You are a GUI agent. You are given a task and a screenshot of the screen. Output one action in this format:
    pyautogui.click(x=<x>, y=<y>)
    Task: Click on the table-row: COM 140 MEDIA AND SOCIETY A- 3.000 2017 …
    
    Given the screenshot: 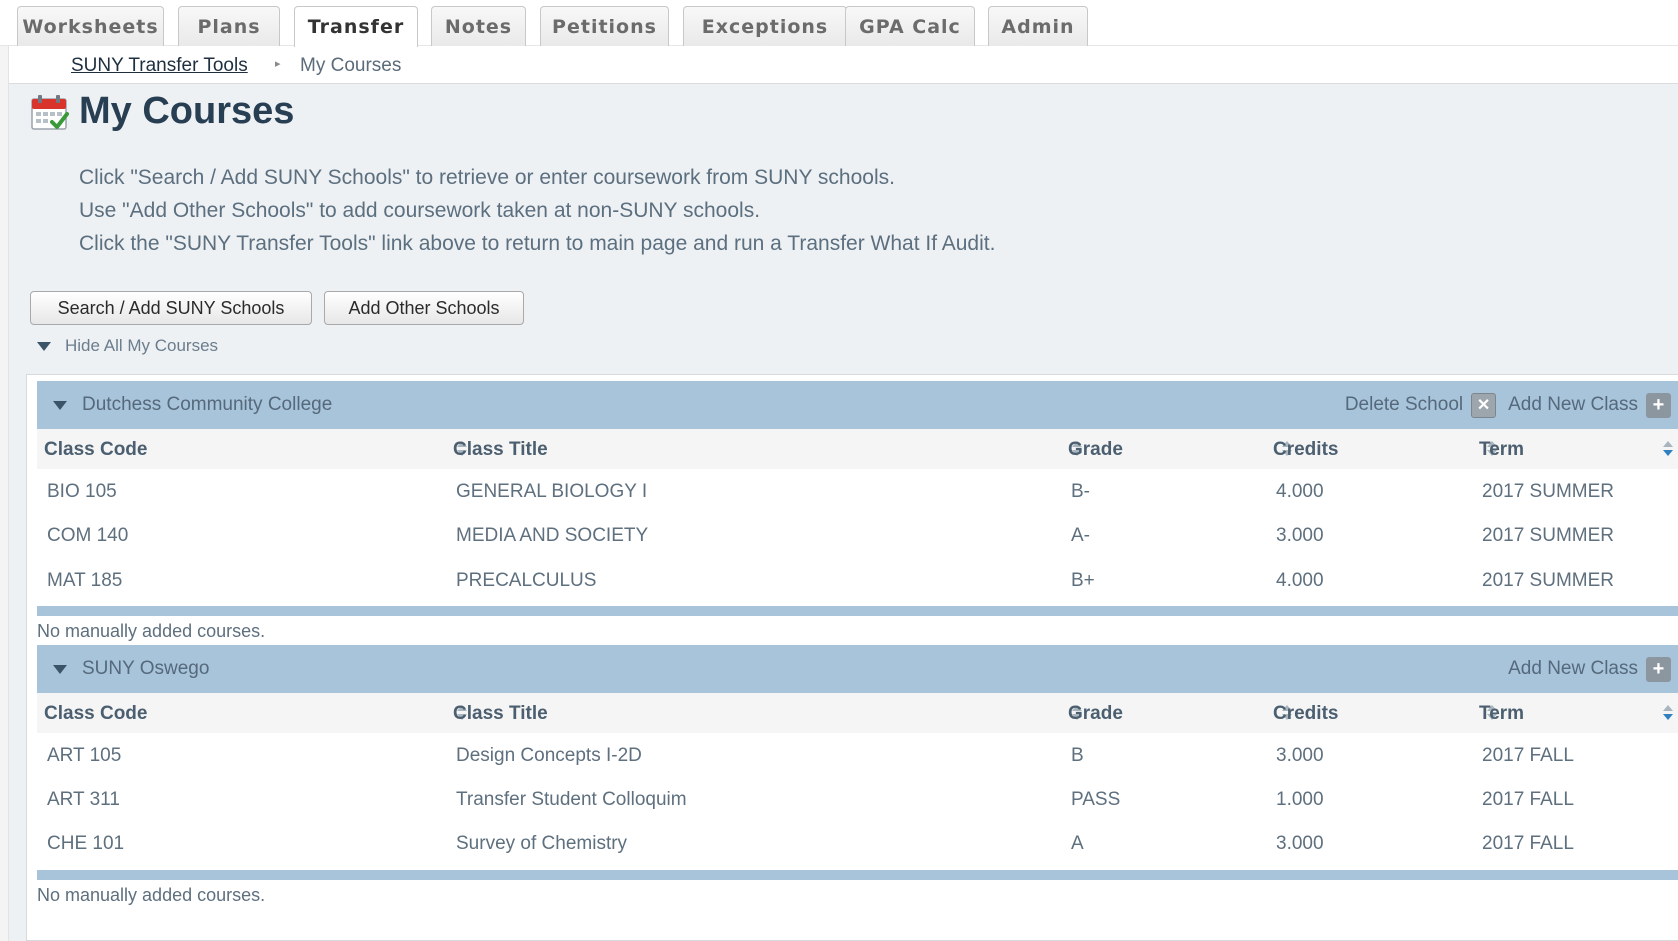 What is the action you would take?
    pyautogui.click(x=857, y=535)
    